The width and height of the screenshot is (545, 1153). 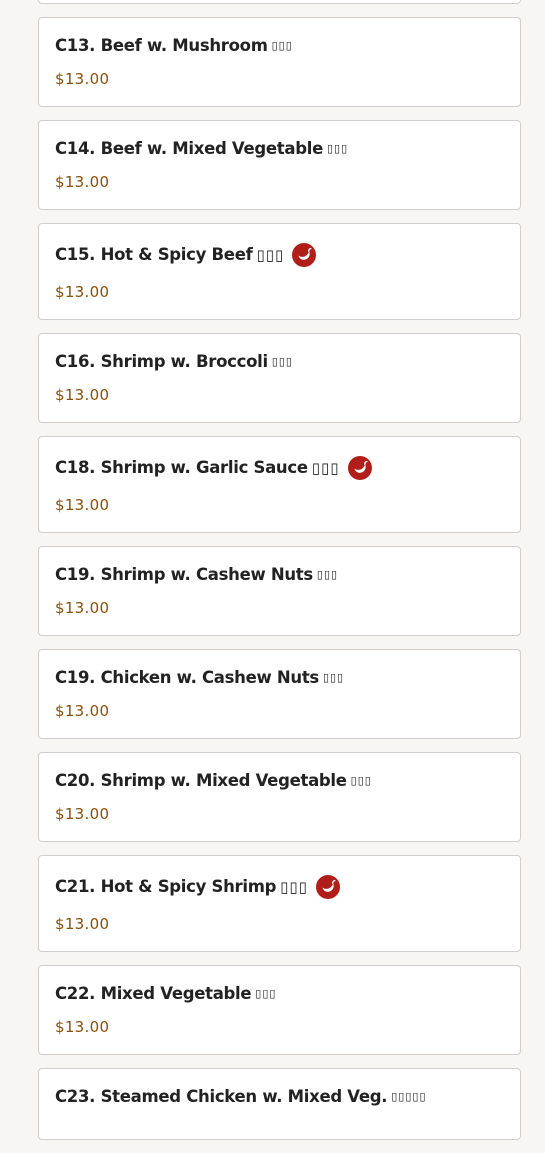 I want to click on menu-item-card: C18. Shrimp w. Garlic Sauce ▯▯▯ $13.00, so click(x=279, y=484).